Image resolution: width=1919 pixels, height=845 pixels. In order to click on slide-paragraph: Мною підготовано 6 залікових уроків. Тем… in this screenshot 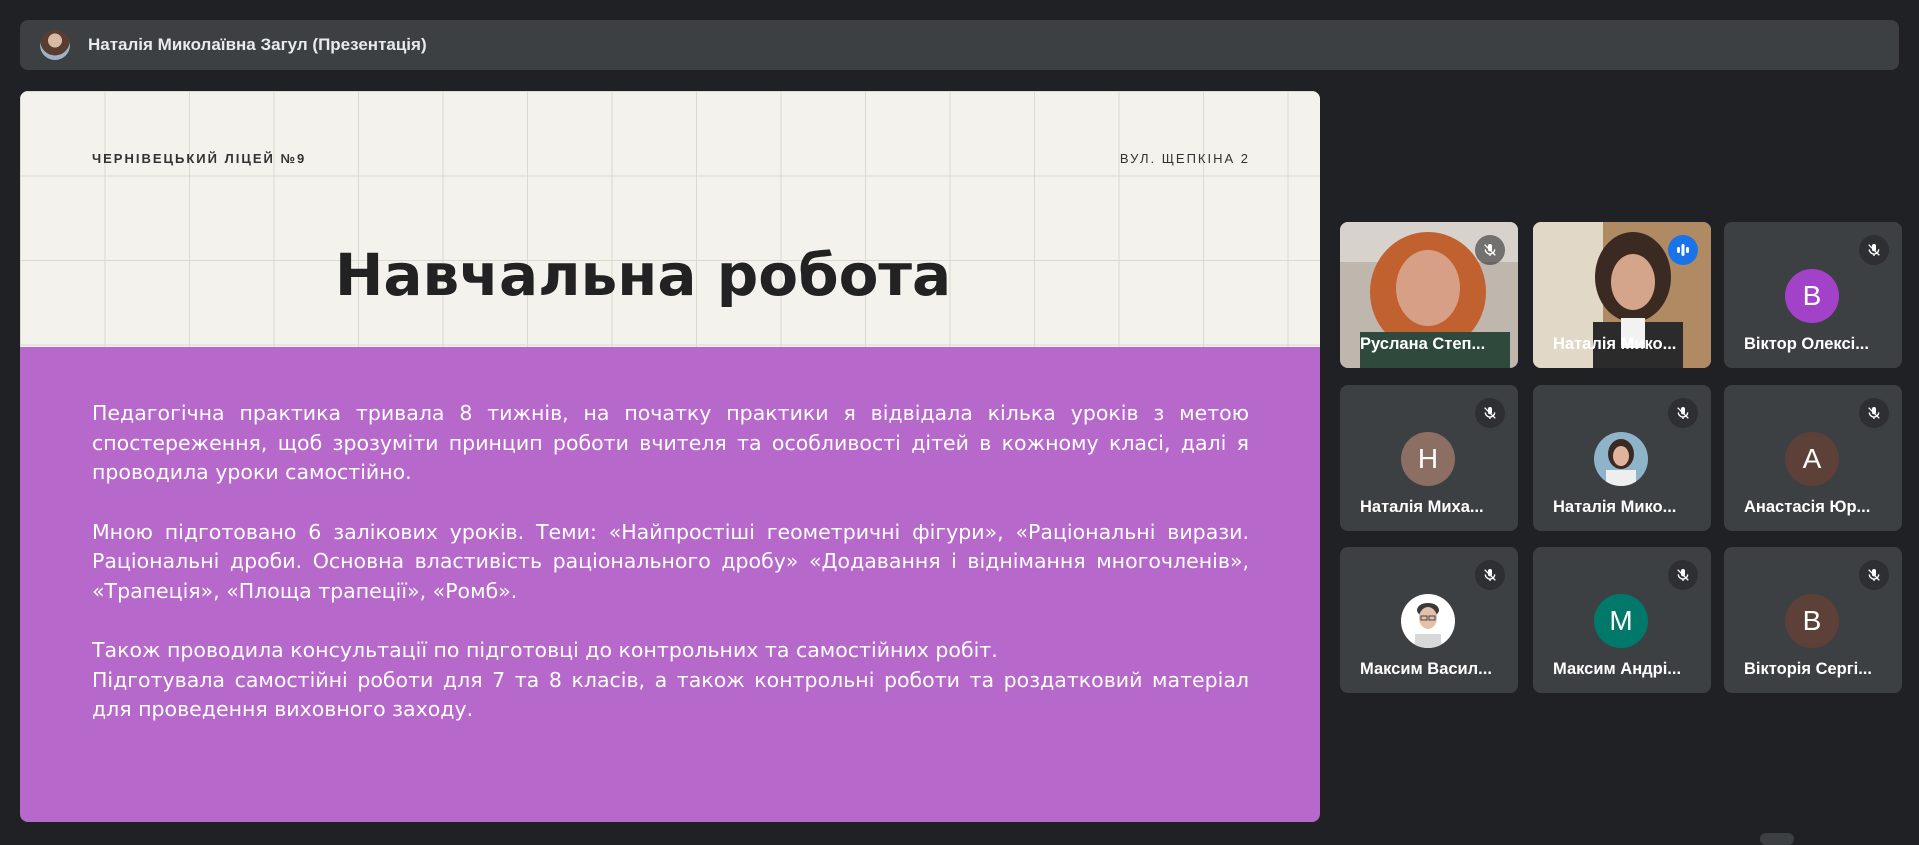, I will do `click(670, 561)`.